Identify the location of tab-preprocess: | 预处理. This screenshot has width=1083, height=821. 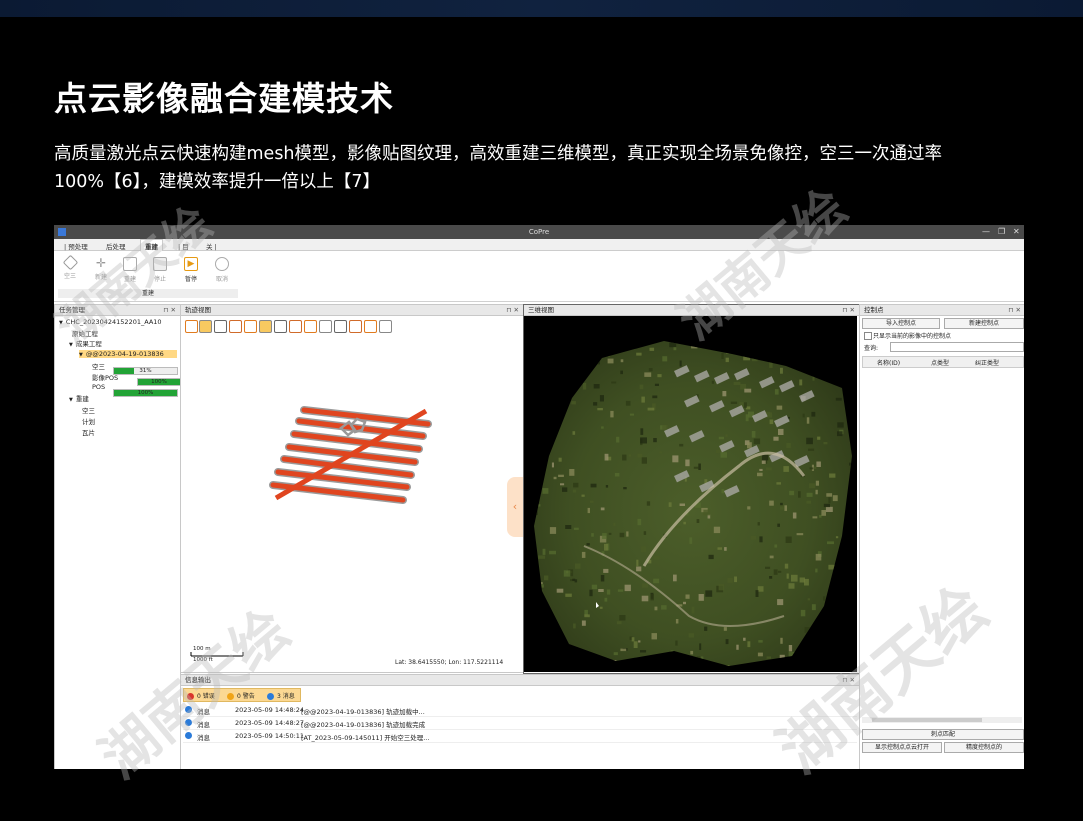
(76, 246).